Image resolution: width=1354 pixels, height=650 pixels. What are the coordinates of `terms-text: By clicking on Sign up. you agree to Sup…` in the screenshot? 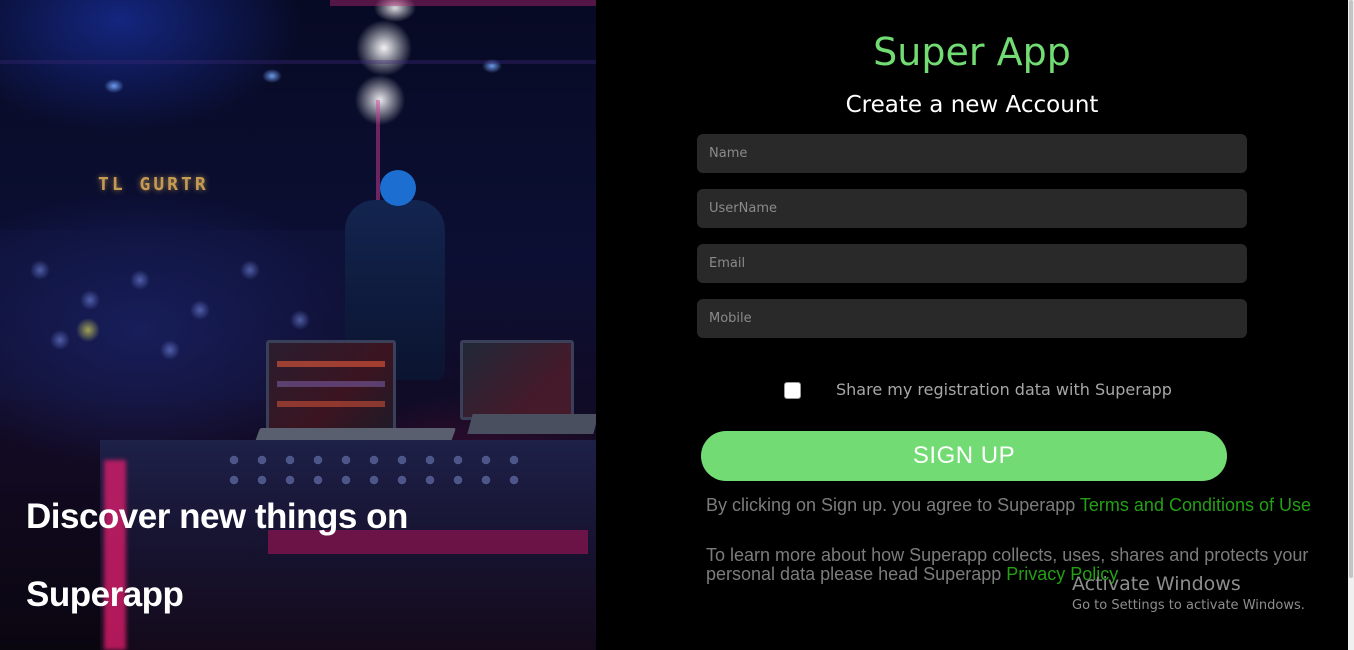 It's located at (1016, 505).